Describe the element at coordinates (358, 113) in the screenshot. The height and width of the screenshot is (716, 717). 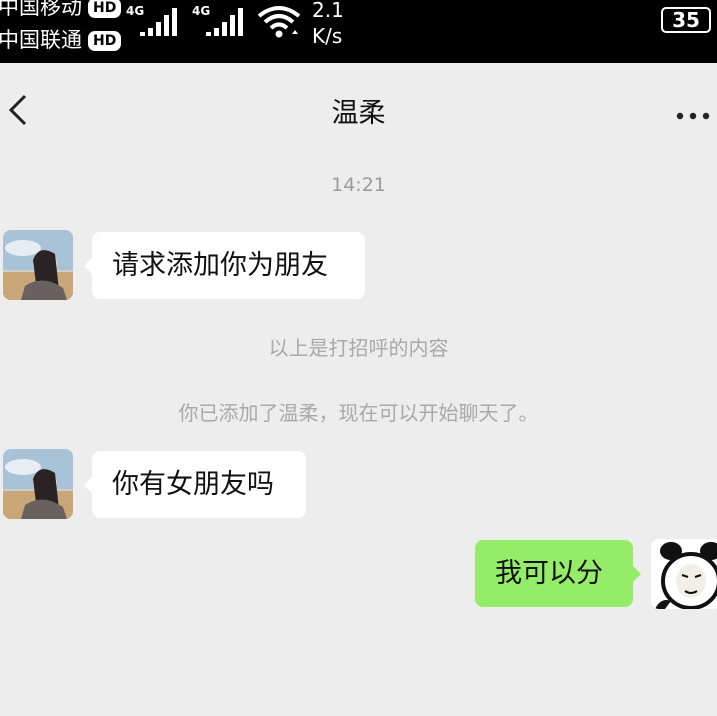
I see `chat-title: 温柔` at that location.